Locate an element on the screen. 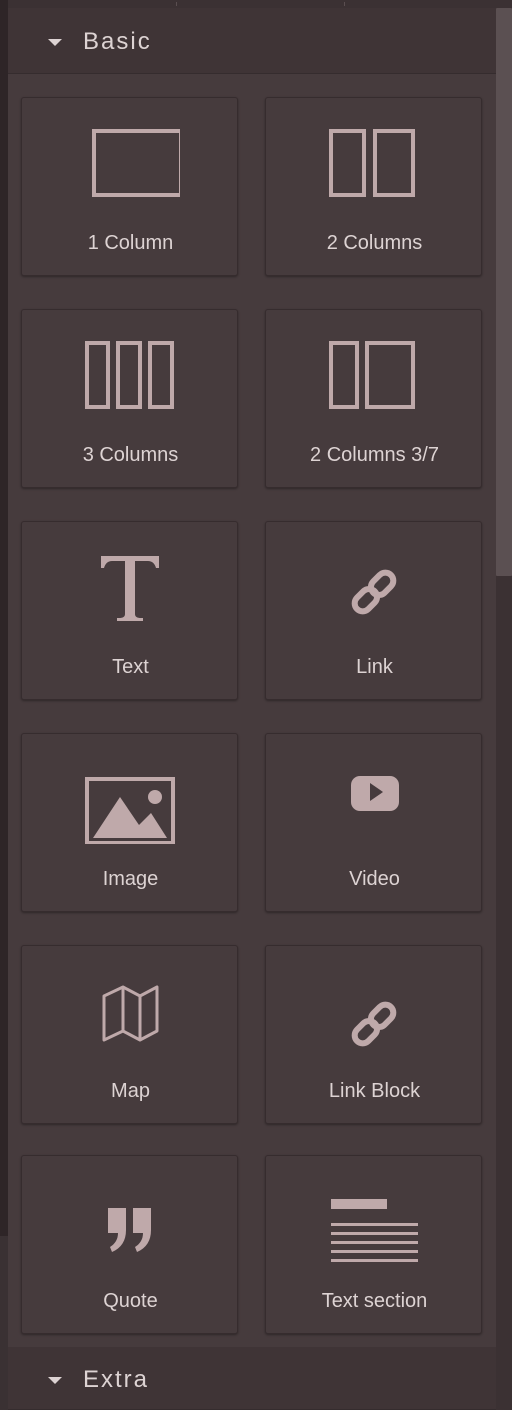 Image resolution: width=512 pixels, height=1410 pixels. three-columns-icon is located at coordinates (130, 375).